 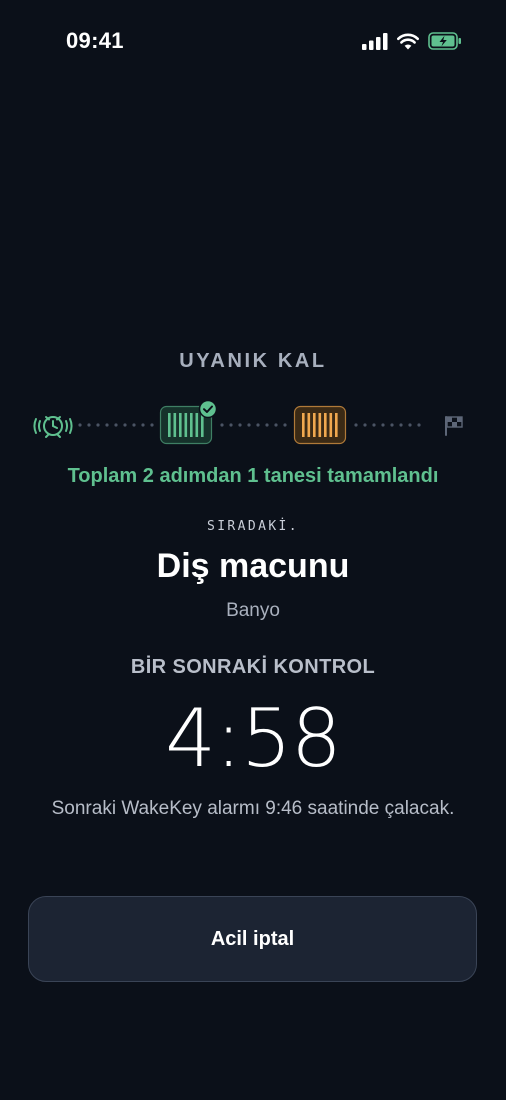 What do you see at coordinates (53, 427) in the screenshot?
I see `alarm-clock-icon` at bounding box center [53, 427].